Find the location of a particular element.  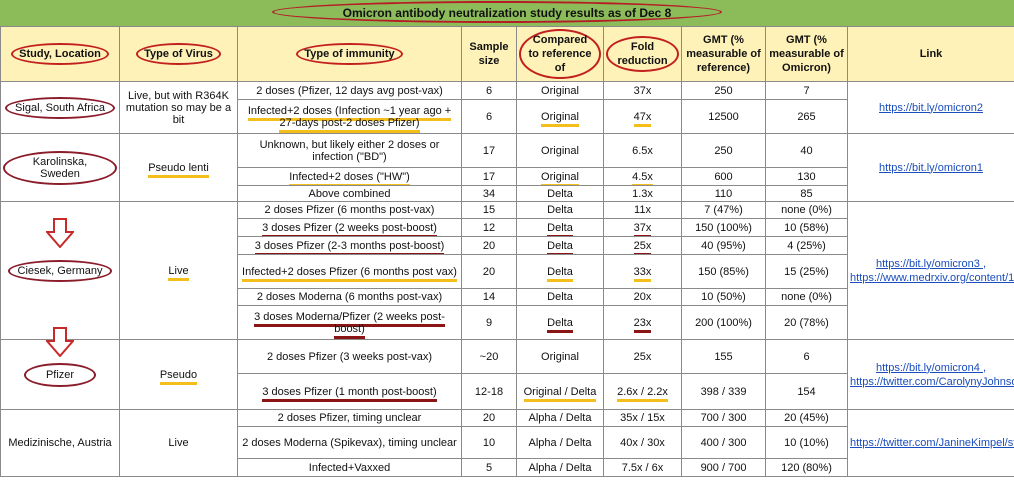

immunity-cell: 3 doses Pfizer (2-3 months post-boost) is located at coordinates (349, 245).